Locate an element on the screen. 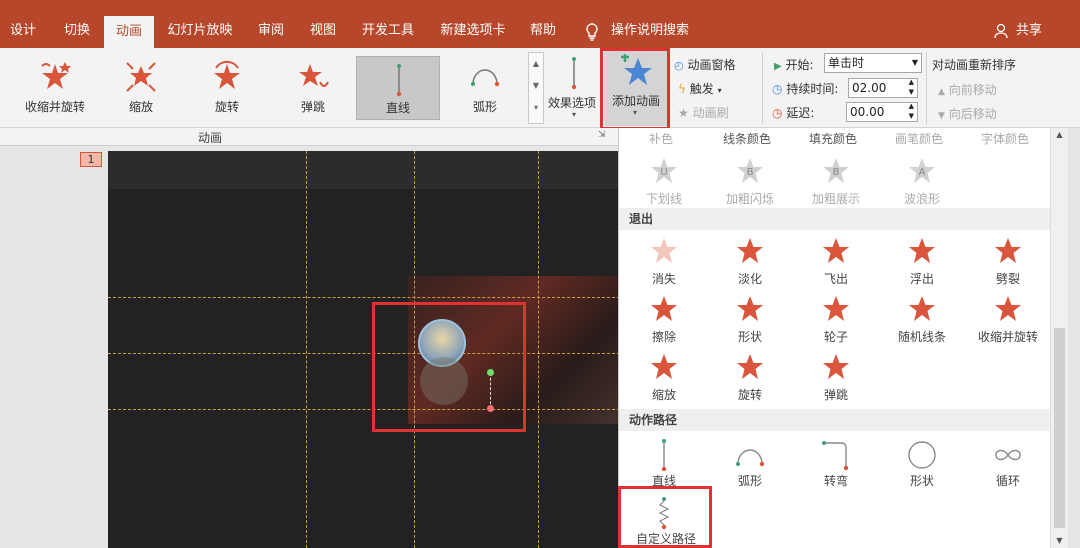 This screenshot has height=548, width=1080. dialog-launcher-icon: ⇲ is located at coordinates (602, 135).